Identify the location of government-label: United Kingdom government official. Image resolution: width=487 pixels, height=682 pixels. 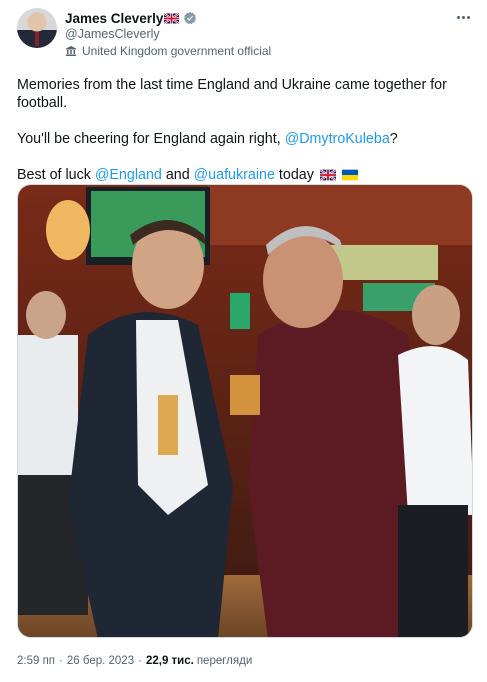
(168, 51).